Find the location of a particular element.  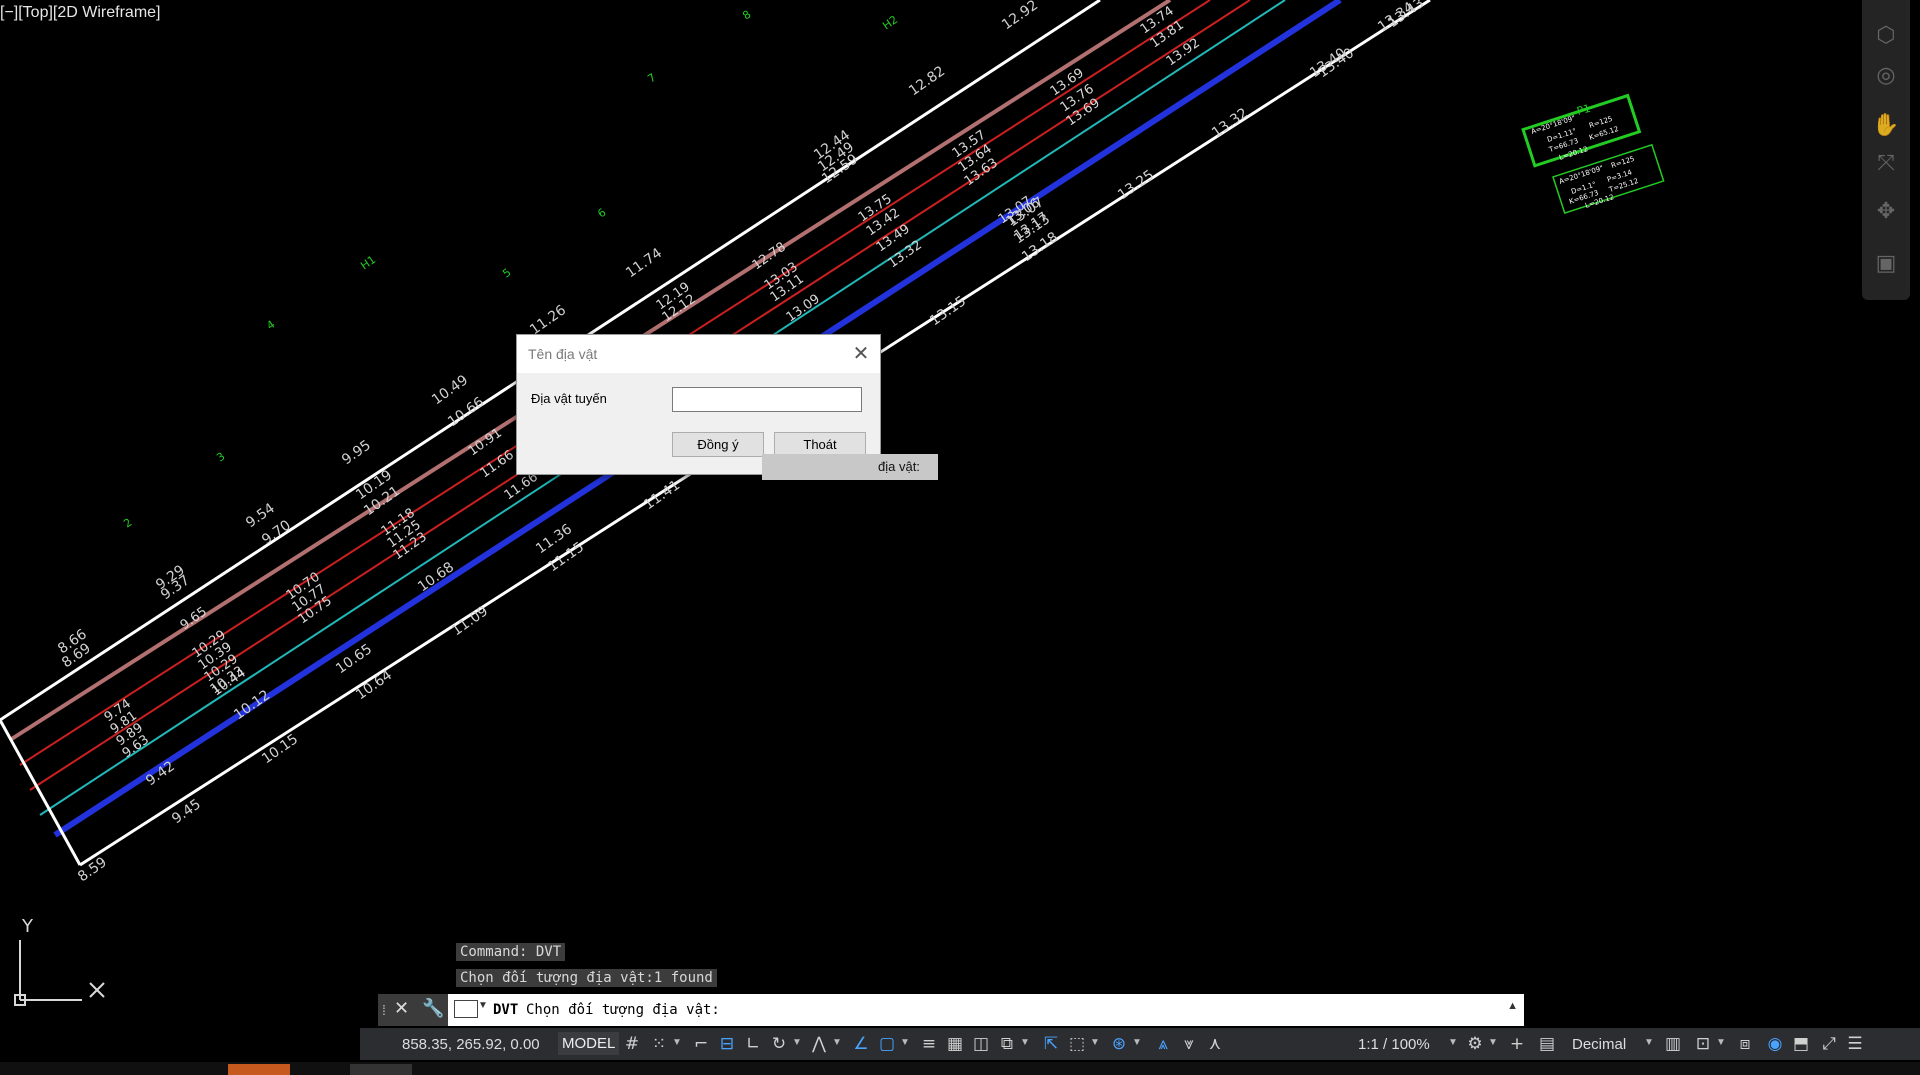

taskbar is located at coordinates (960, 1068).